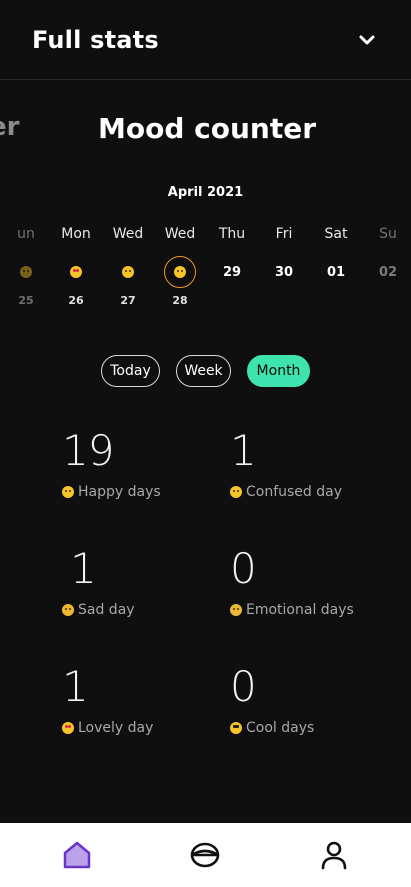  I want to click on stat-label-text: Sad day, so click(106, 610).